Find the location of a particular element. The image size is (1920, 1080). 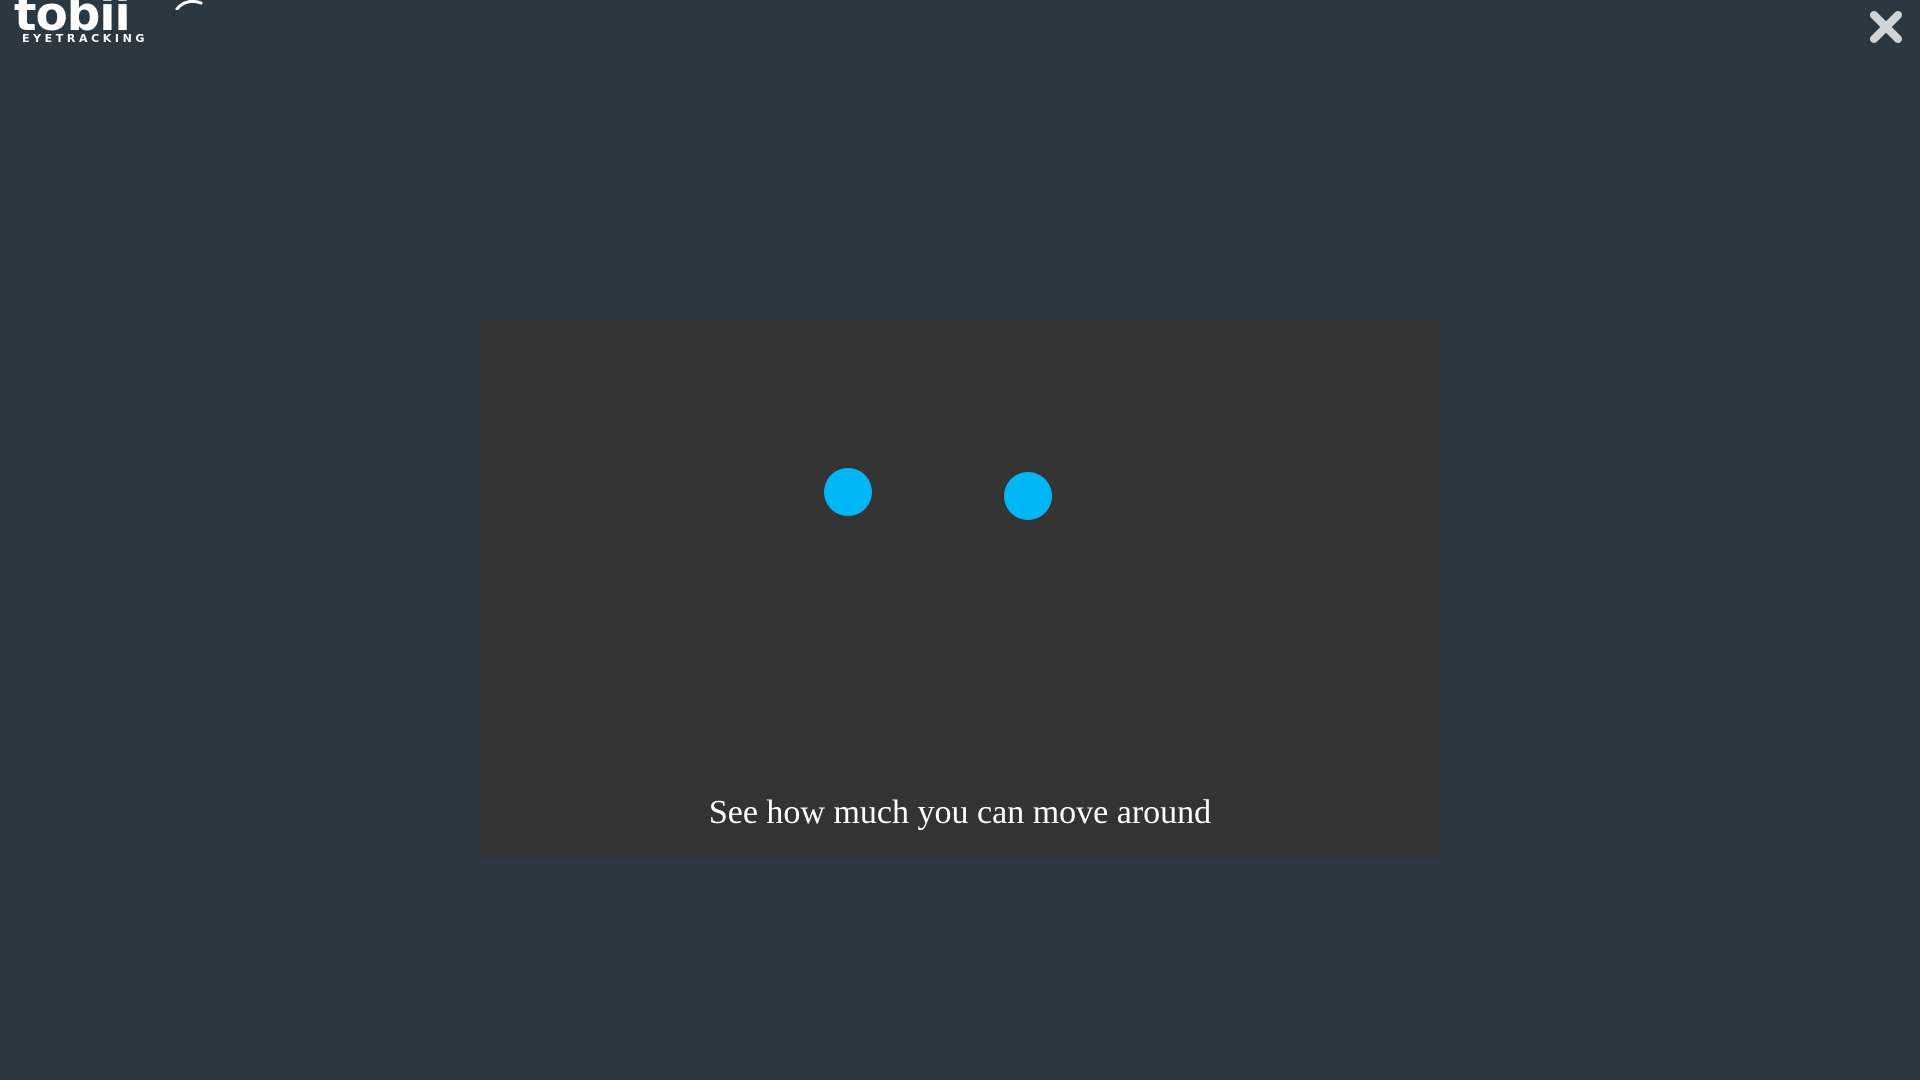

logo-swoosh-icon is located at coordinates (189, 5).